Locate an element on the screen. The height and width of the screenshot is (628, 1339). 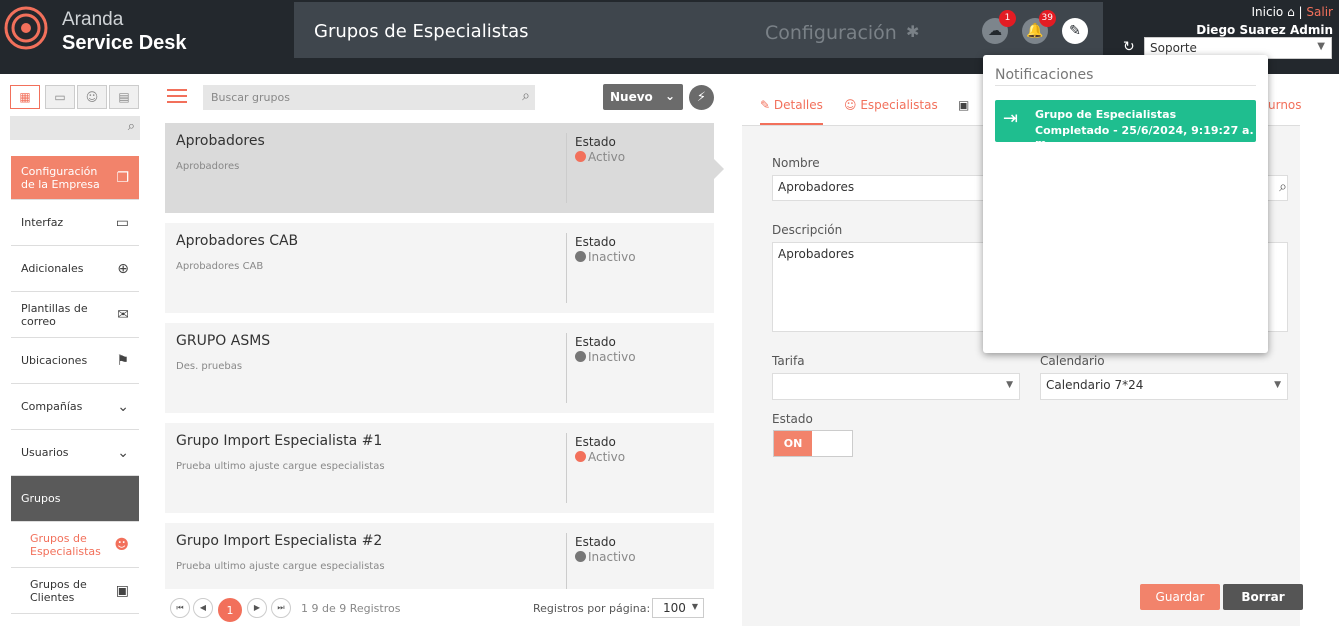
group-name: GRUPO ASMS is located at coordinates (223, 341).